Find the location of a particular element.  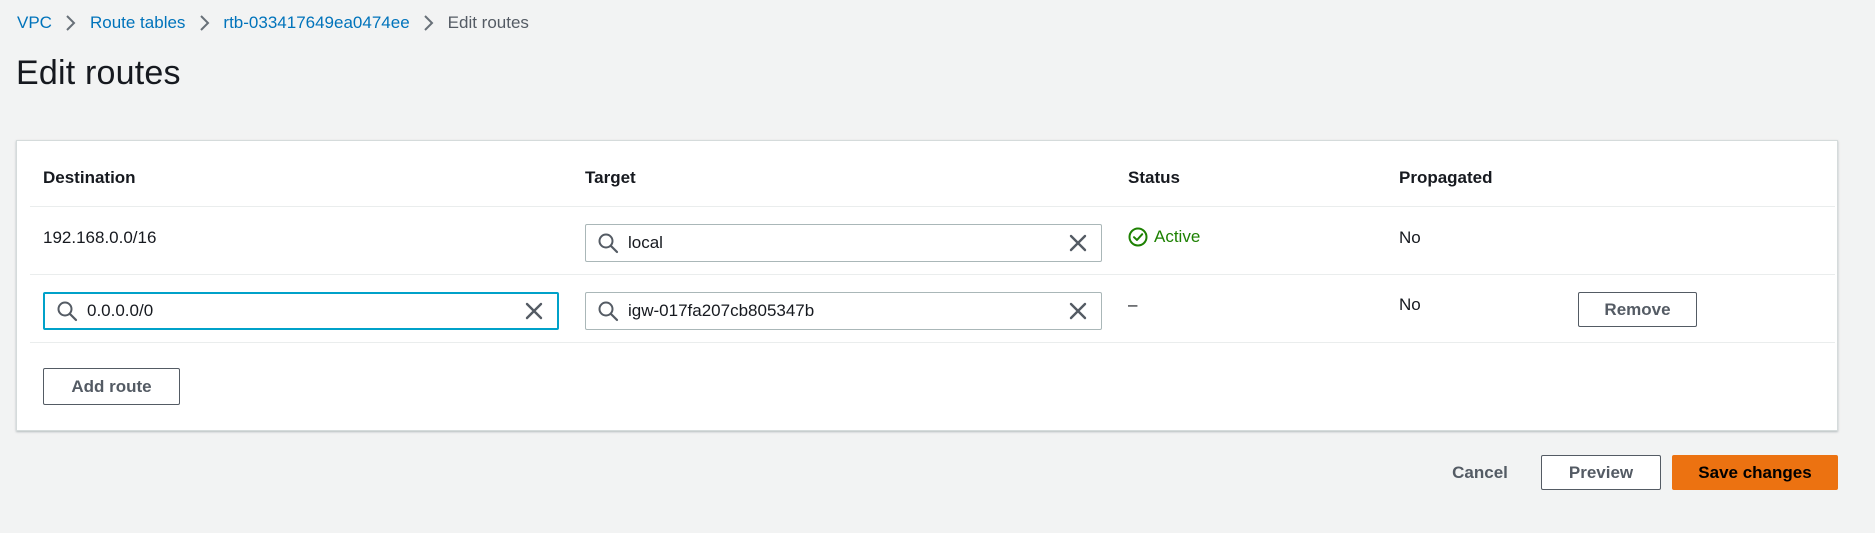

status-badge: Active is located at coordinates (1164, 237).